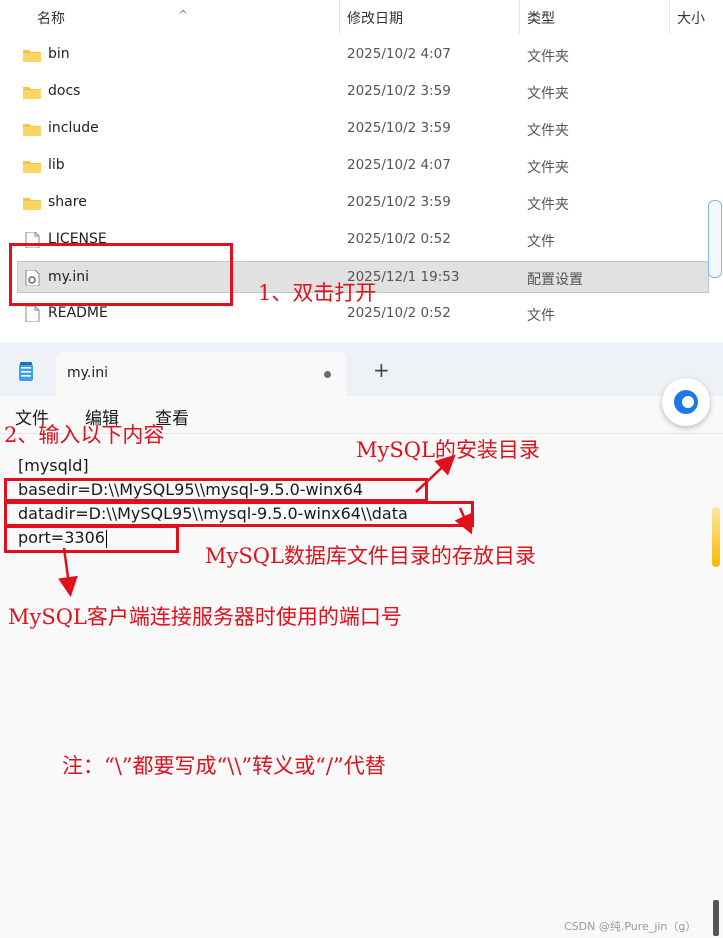 This screenshot has height=938, width=723. I want to click on annotation-box-datadir, so click(239, 514).